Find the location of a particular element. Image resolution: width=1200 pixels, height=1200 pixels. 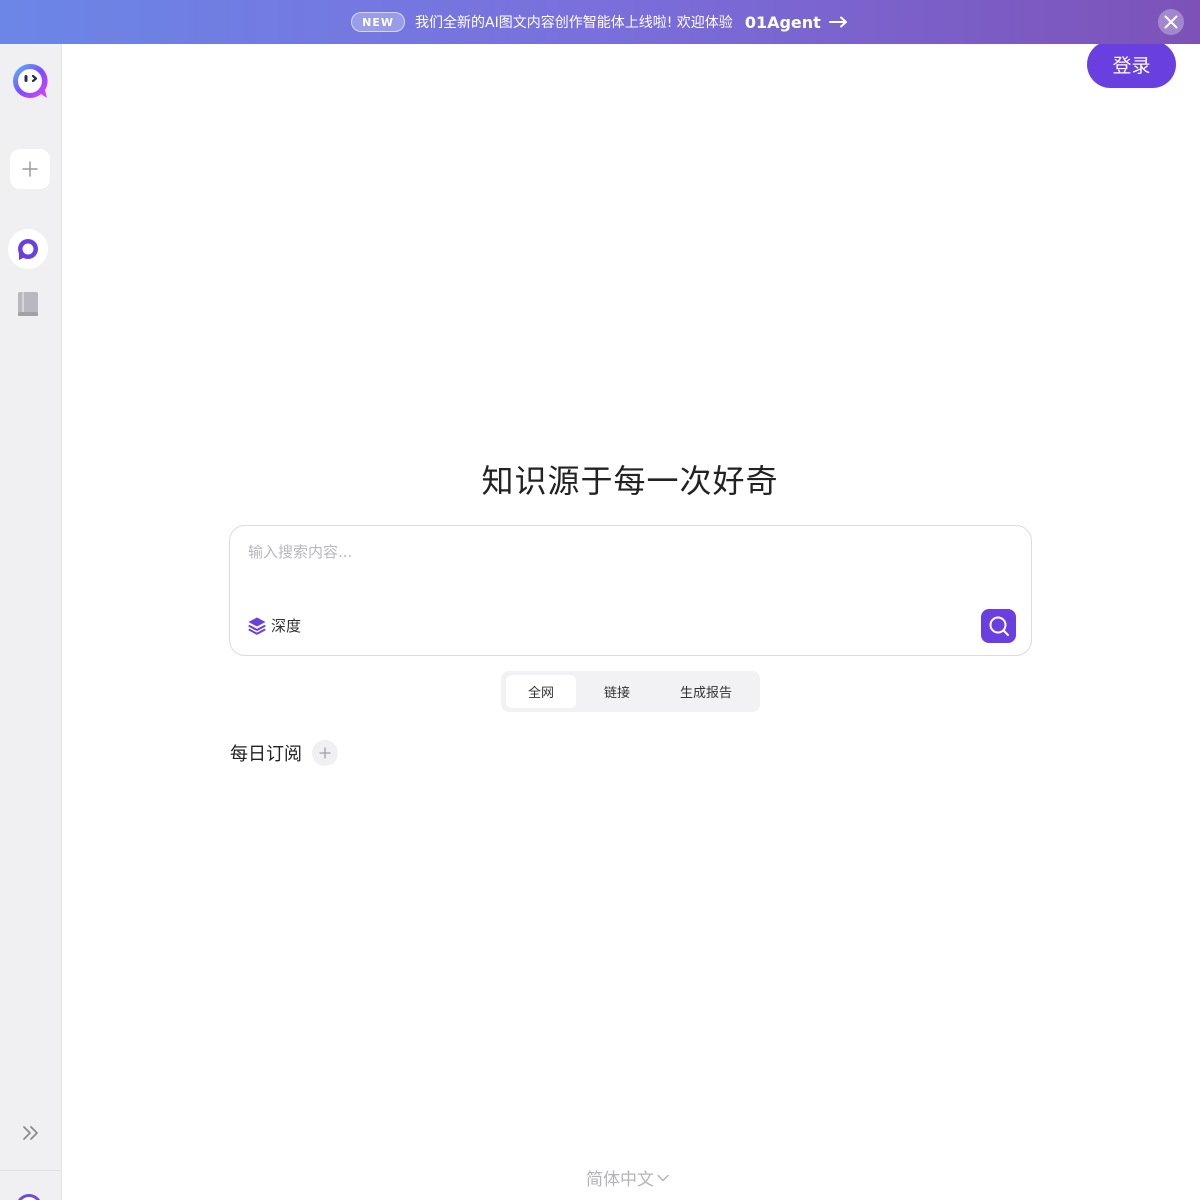

tab-generate-report: 生成报告 is located at coordinates (706, 691).